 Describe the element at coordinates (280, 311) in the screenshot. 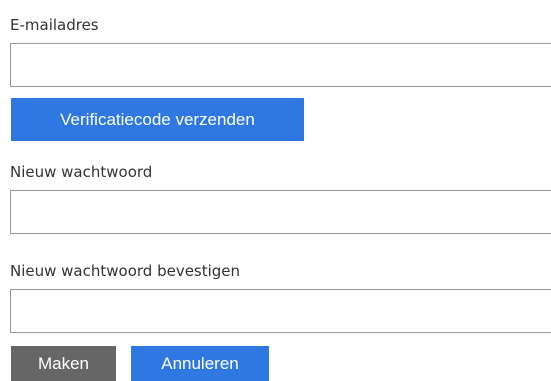

I see `confirm-password-field` at that location.